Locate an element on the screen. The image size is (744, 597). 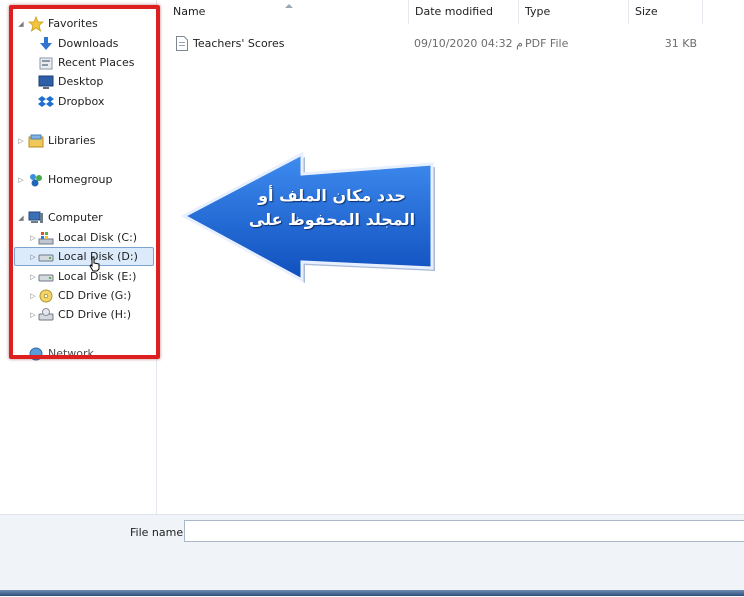
column-label: Date modified is located at coordinates (454, 11).